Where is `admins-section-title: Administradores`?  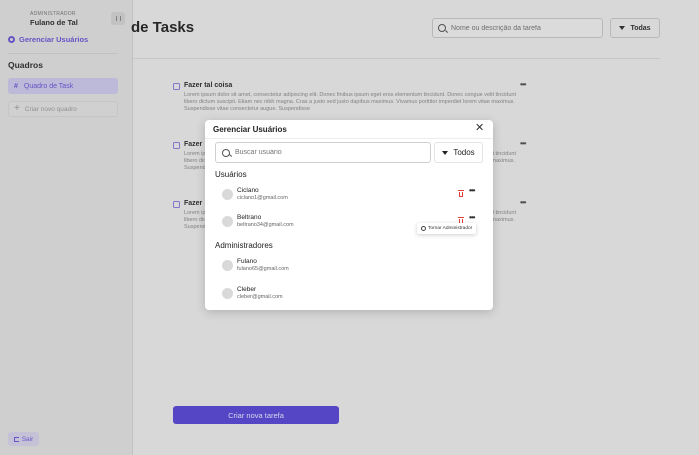
admins-section-title: Administradores is located at coordinates (244, 245).